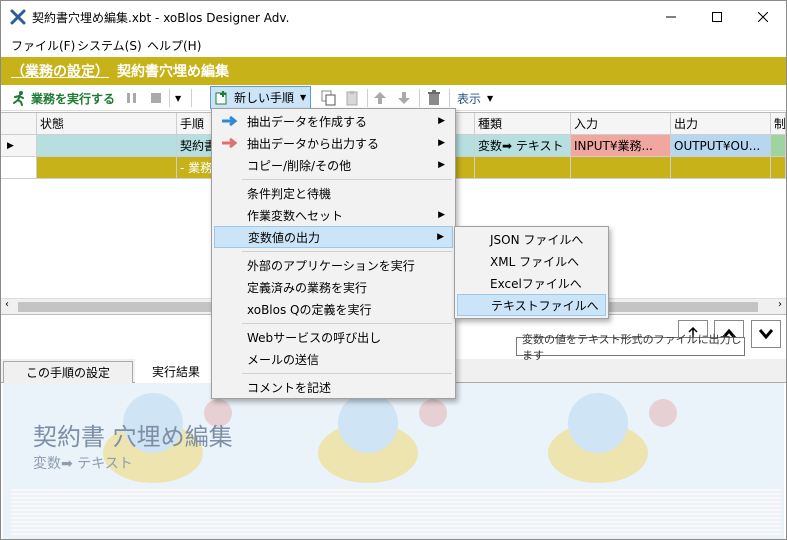 The image size is (787, 540). I want to click on run-job-label: 業務を実行する, so click(73, 98).